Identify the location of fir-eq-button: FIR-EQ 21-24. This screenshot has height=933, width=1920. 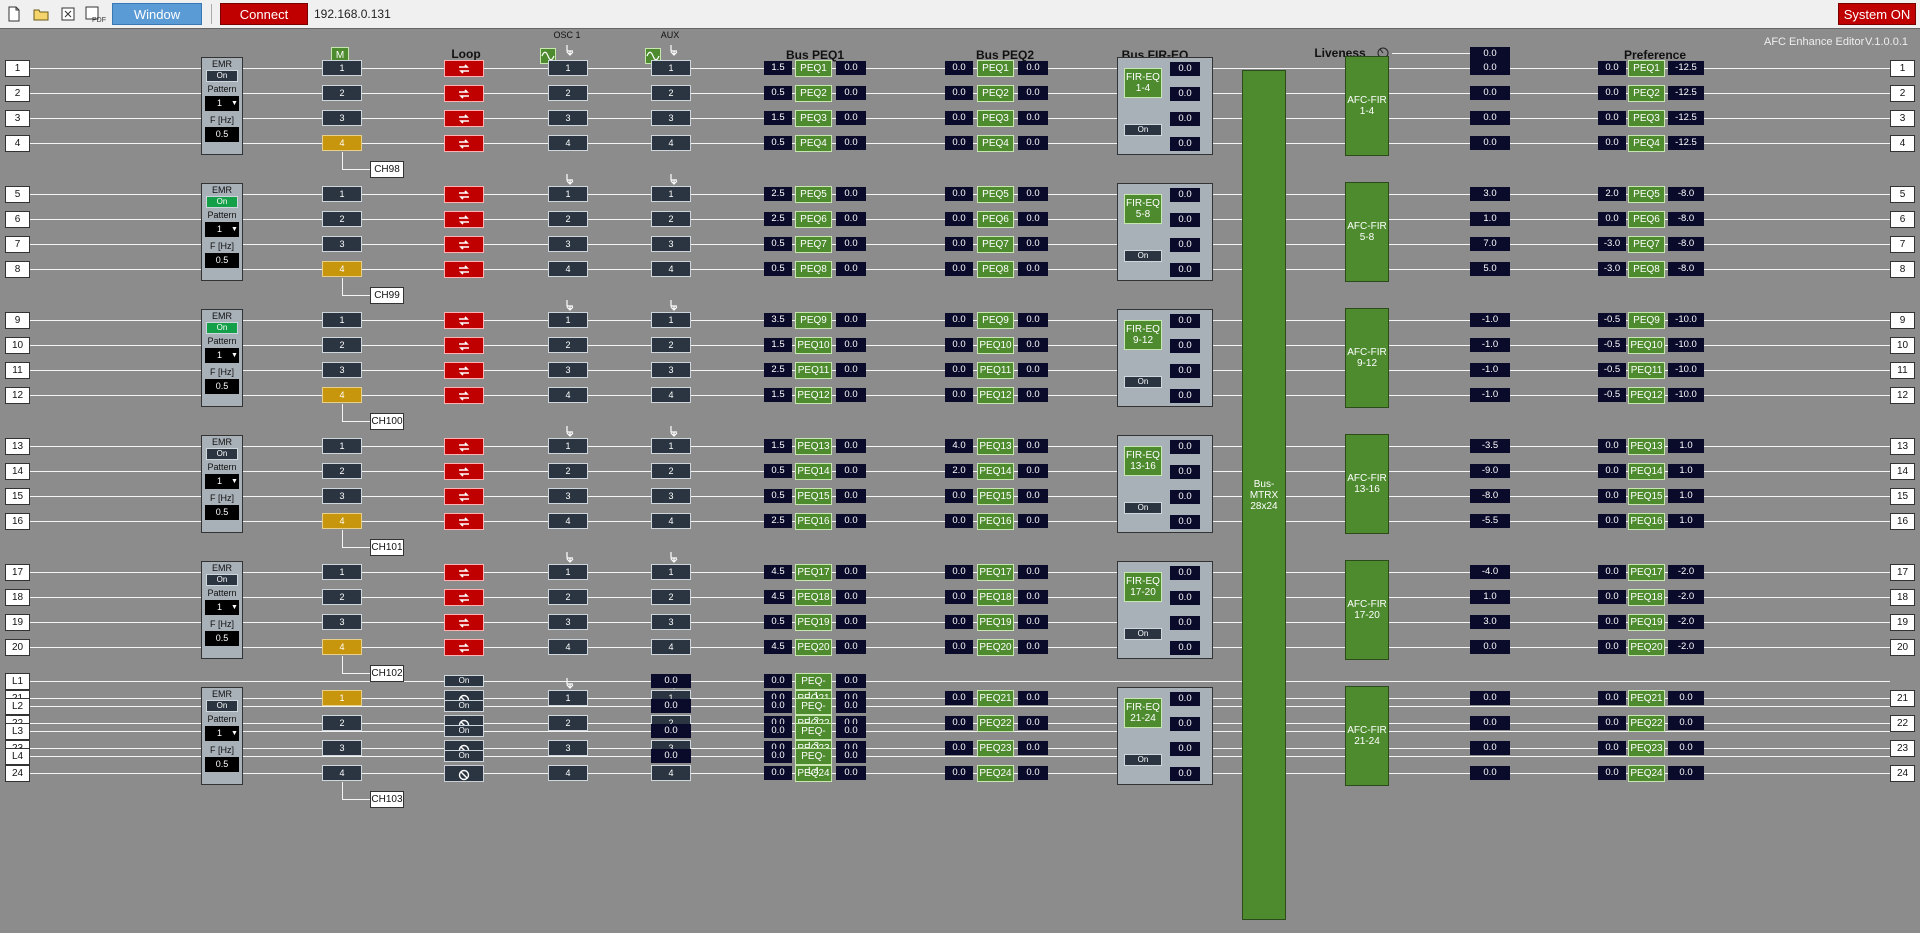
(1143, 713).